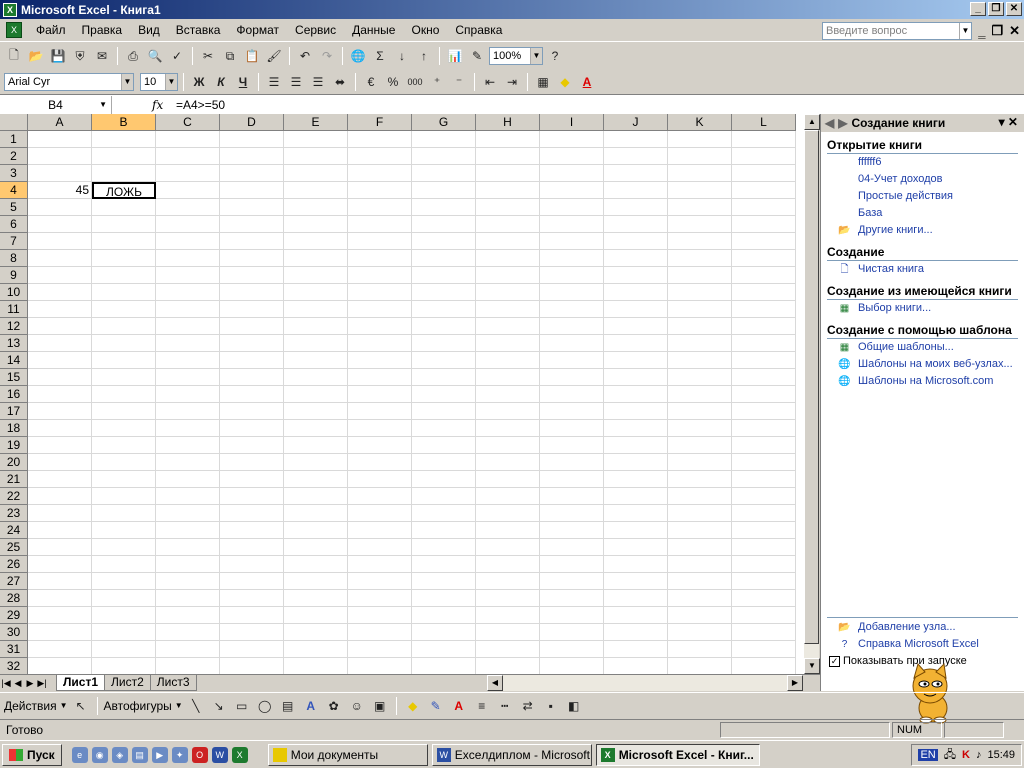  What do you see at coordinates (437, 82) in the screenshot?
I see `increase-decimal-icon: ⁺` at bounding box center [437, 82].